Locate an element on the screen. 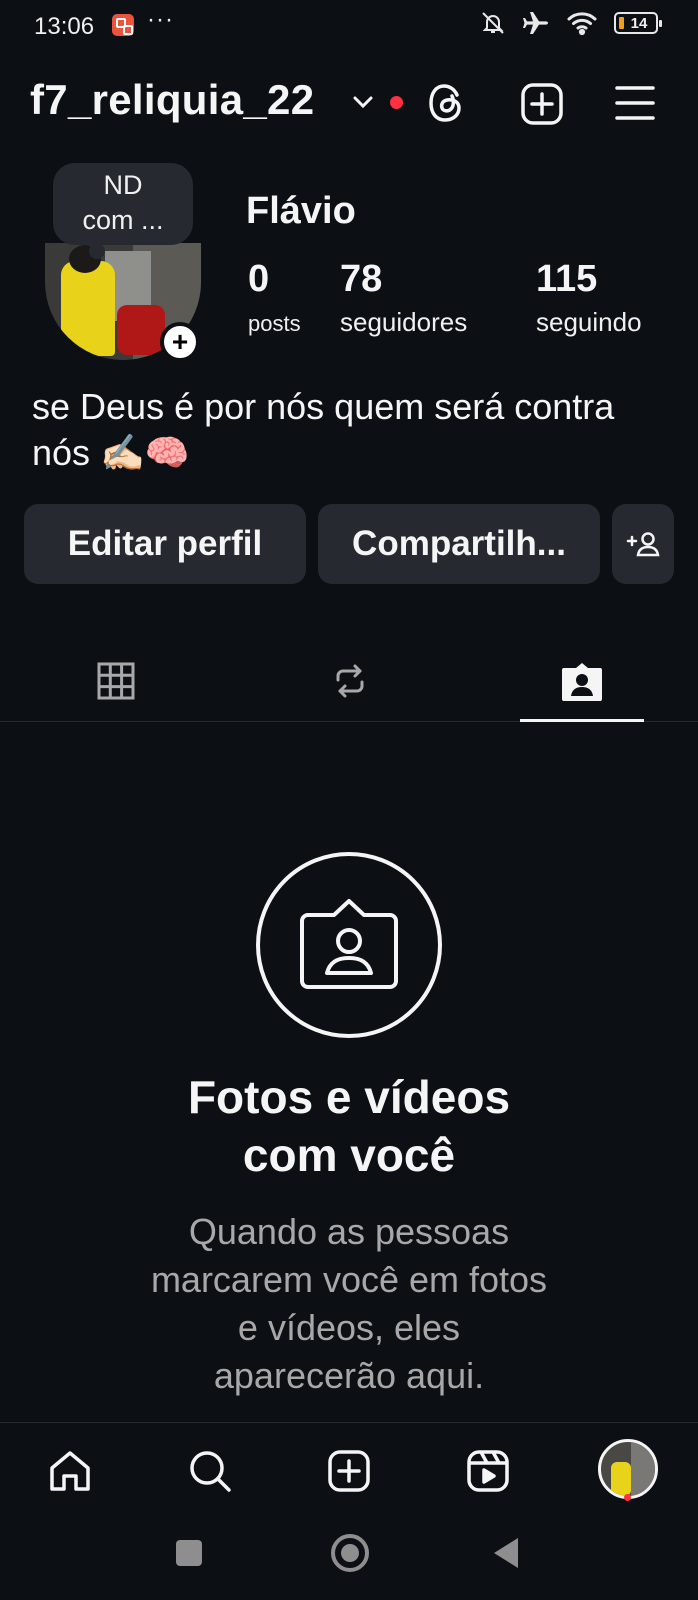 The image size is (698, 1600). recent-apps-button is located at coordinates (189, 1553).